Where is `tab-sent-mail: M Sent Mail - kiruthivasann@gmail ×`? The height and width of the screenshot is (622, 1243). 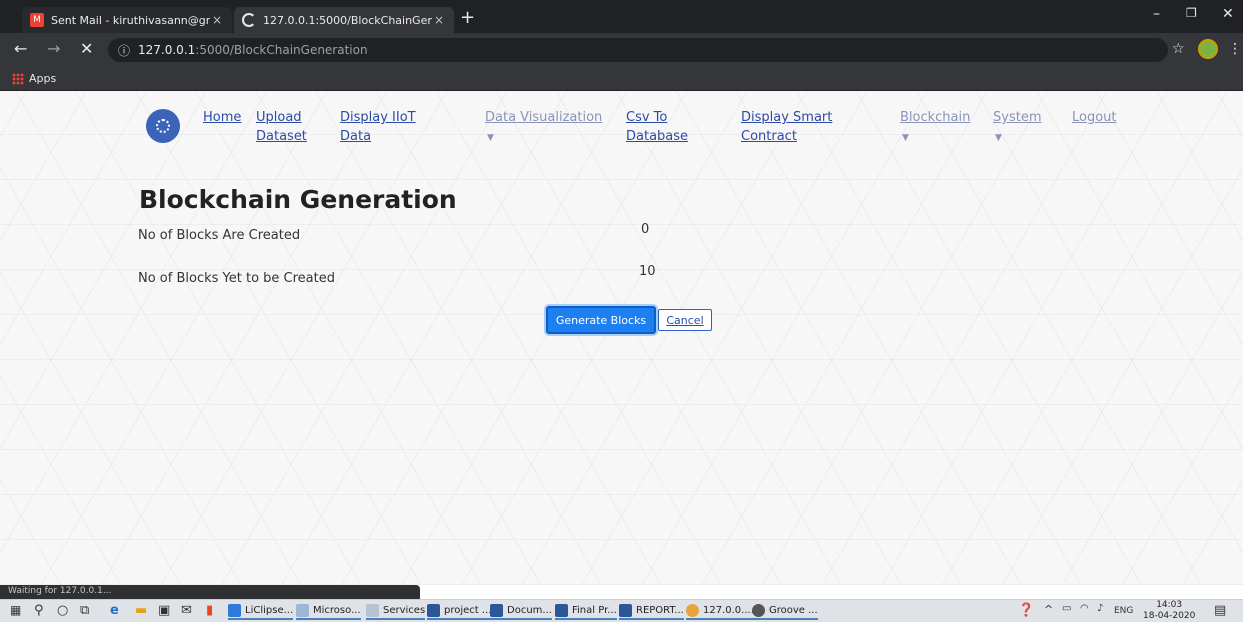 tab-sent-mail: M Sent Mail - kiruthivasann@gmail × is located at coordinates (127, 20).